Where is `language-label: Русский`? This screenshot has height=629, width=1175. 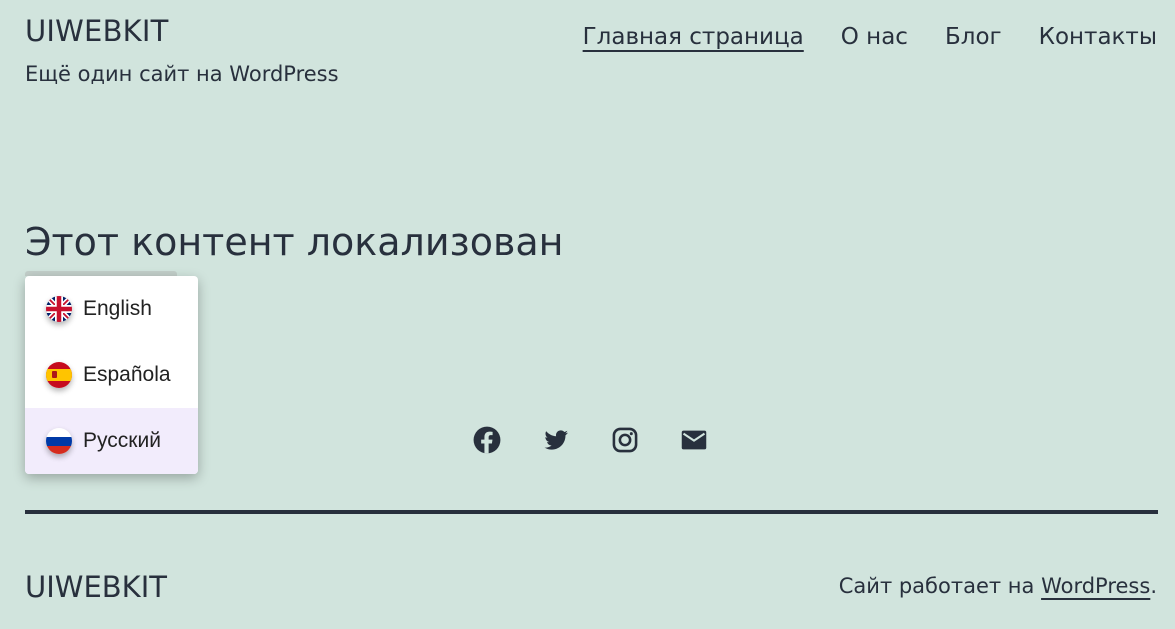 language-label: Русский is located at coordinates (122, 440).